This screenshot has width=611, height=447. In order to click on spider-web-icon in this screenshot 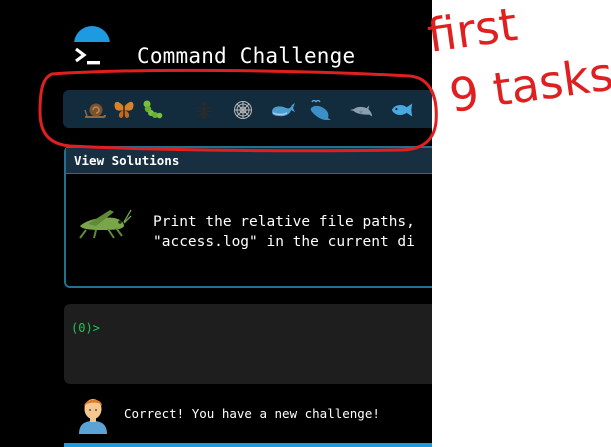, I will do `click(243, 110)`.